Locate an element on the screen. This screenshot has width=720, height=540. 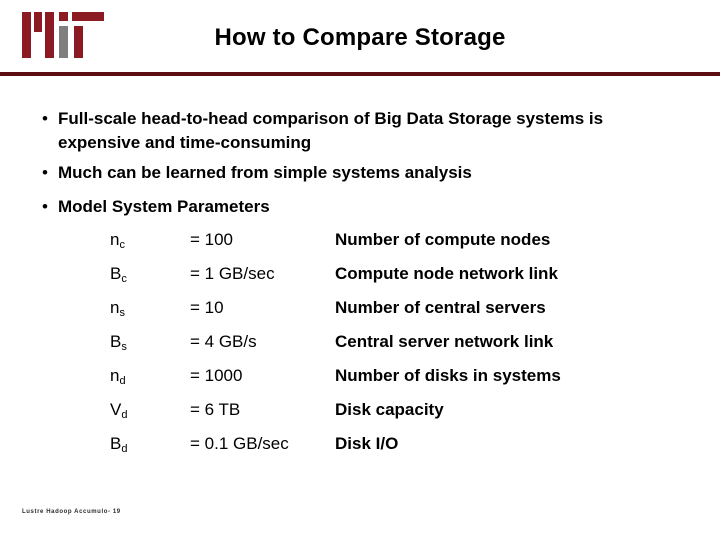
param-description: Disk capacity is located at coordinates (389, 409).